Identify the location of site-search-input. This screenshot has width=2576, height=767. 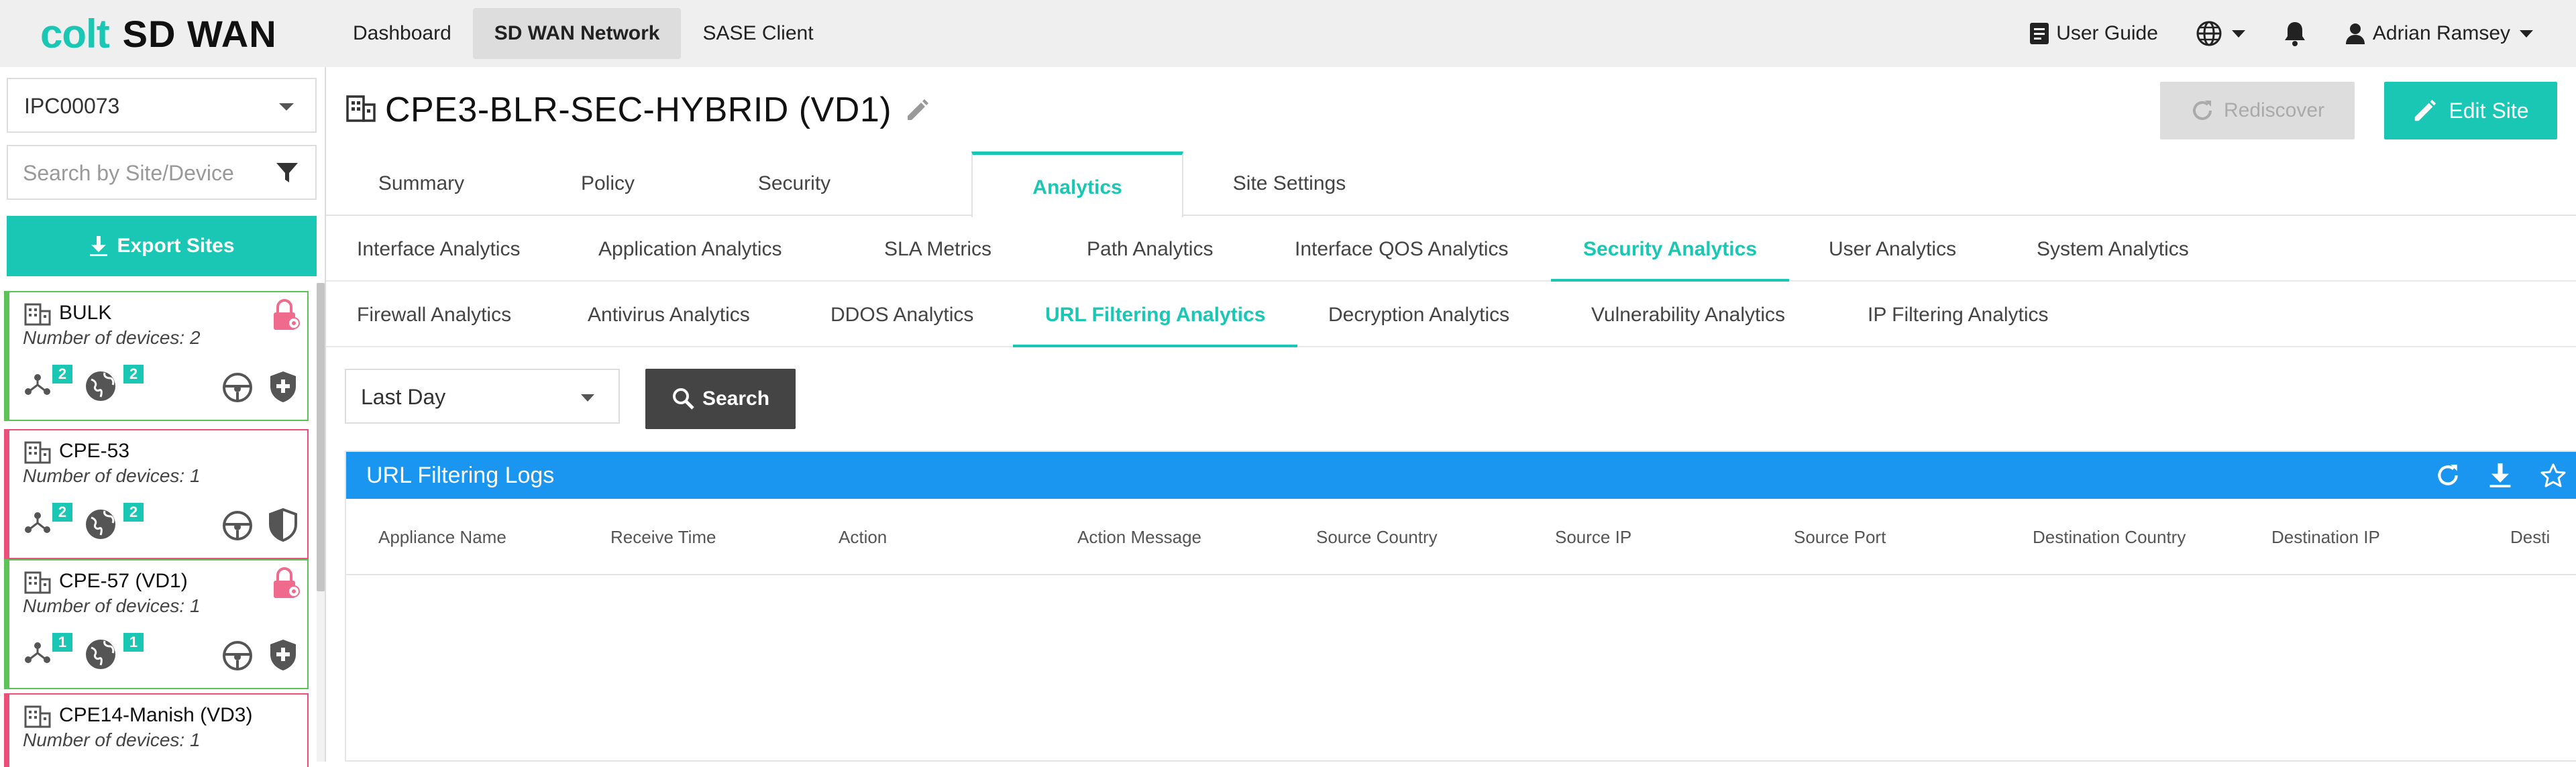
(142, 173).